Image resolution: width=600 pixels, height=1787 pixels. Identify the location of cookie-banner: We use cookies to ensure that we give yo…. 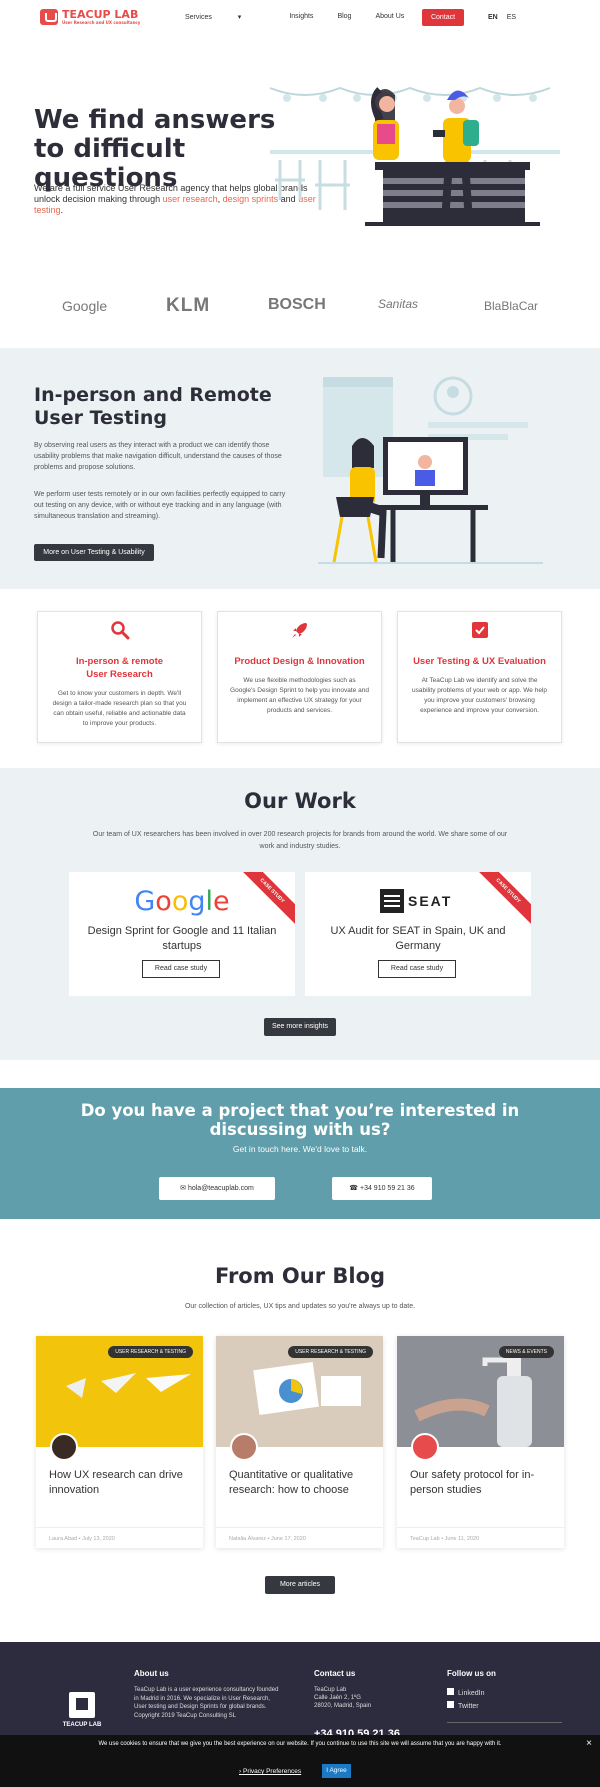
(300, 1761).